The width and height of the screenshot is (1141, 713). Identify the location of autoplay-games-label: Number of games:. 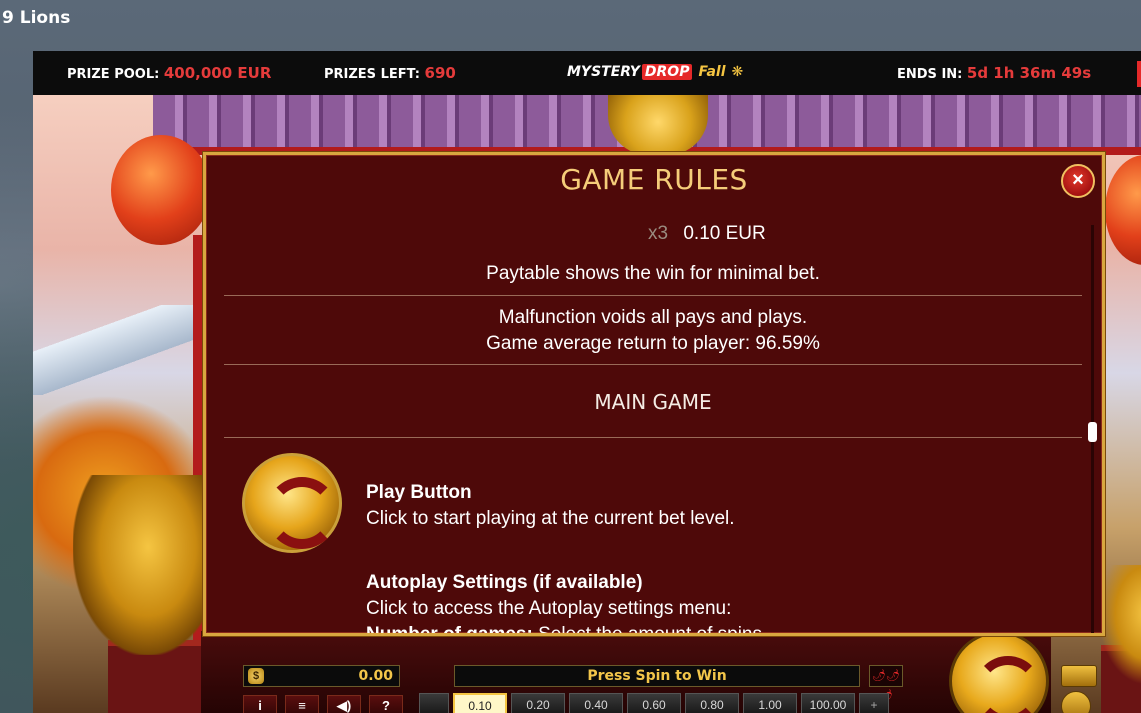
(449, 630).